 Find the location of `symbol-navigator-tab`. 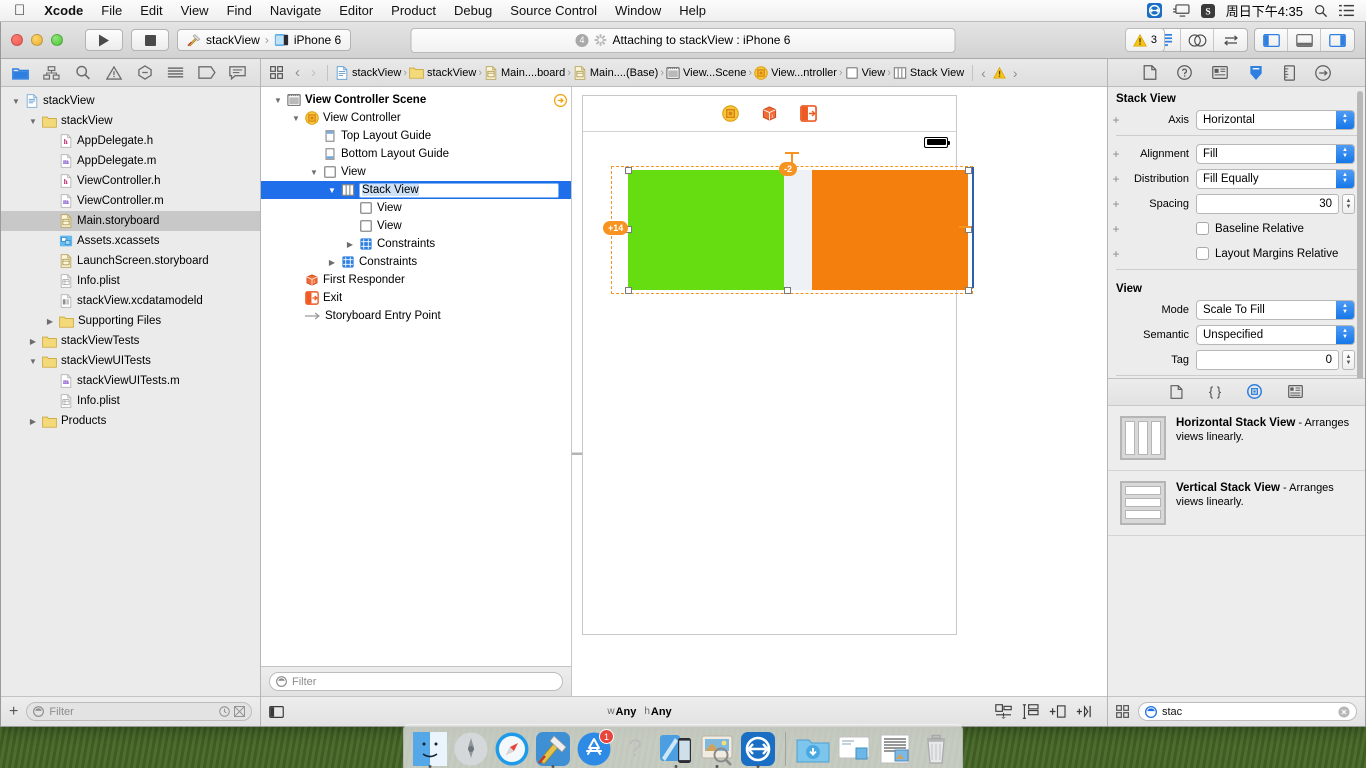

symbol-navigator-tab is located at coordinates (51, 73).